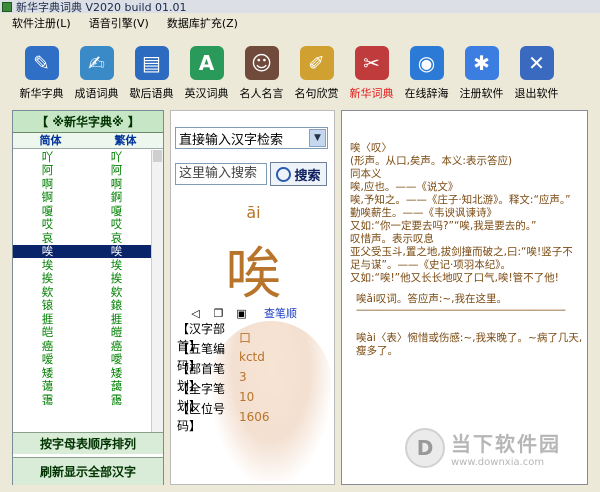  What do you see at coordinates (7, 6) in the screenshot?
I see `app-icon` at bounding box center [7, 6].